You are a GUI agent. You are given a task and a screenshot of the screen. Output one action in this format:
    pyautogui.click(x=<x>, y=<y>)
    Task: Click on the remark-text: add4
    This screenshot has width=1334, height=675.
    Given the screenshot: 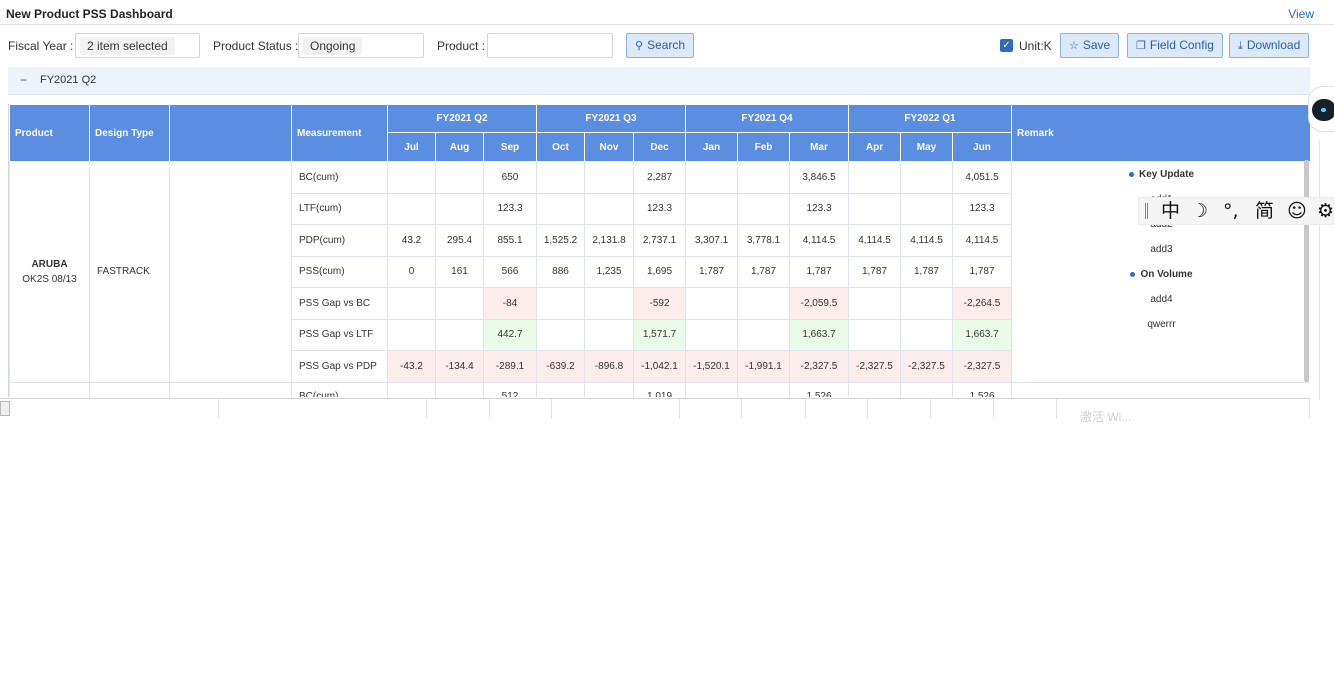 What is the action you would take?
    pyautogui.click(x=1161, y=299)
    